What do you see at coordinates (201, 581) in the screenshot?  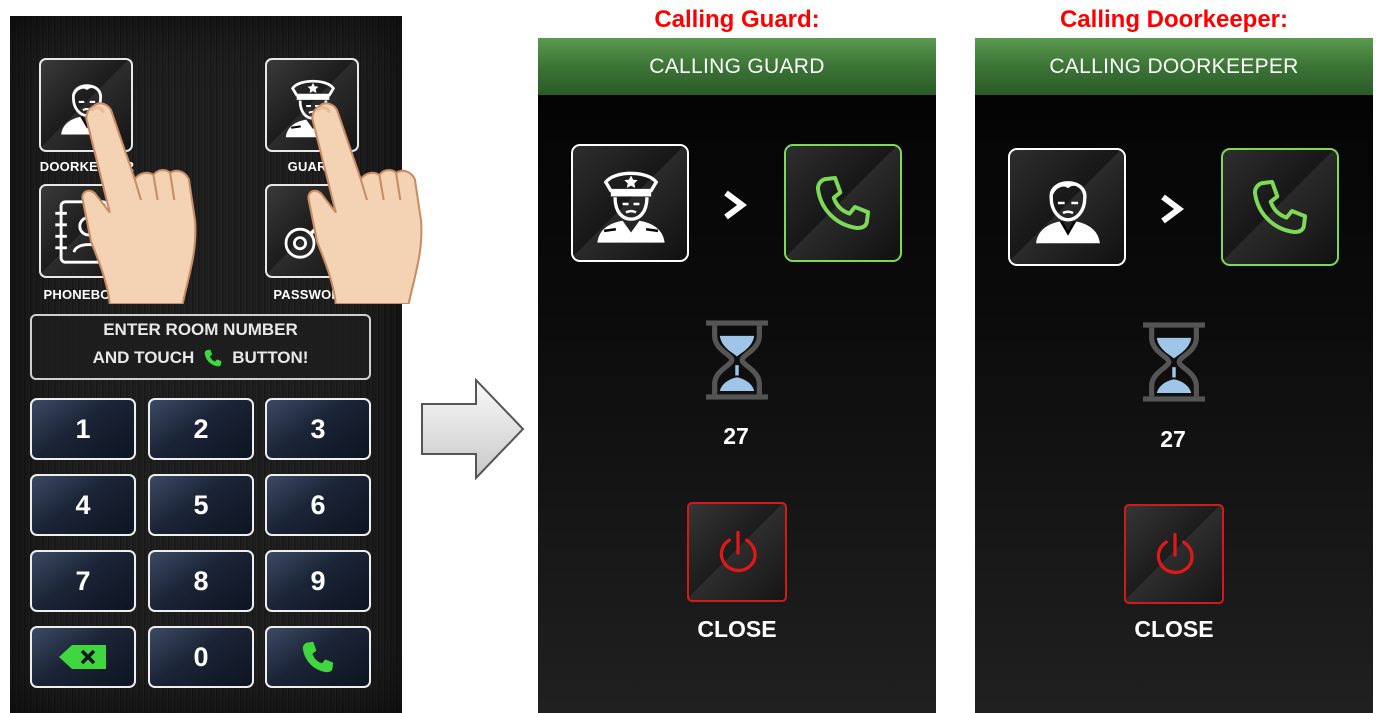 I see `key-8: 8` at bounding box center [201, 581].